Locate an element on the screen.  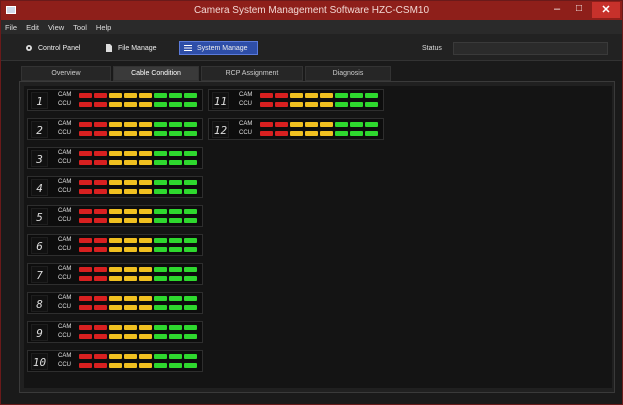
menu-tool: Tool is located at coordinates (80, 27).